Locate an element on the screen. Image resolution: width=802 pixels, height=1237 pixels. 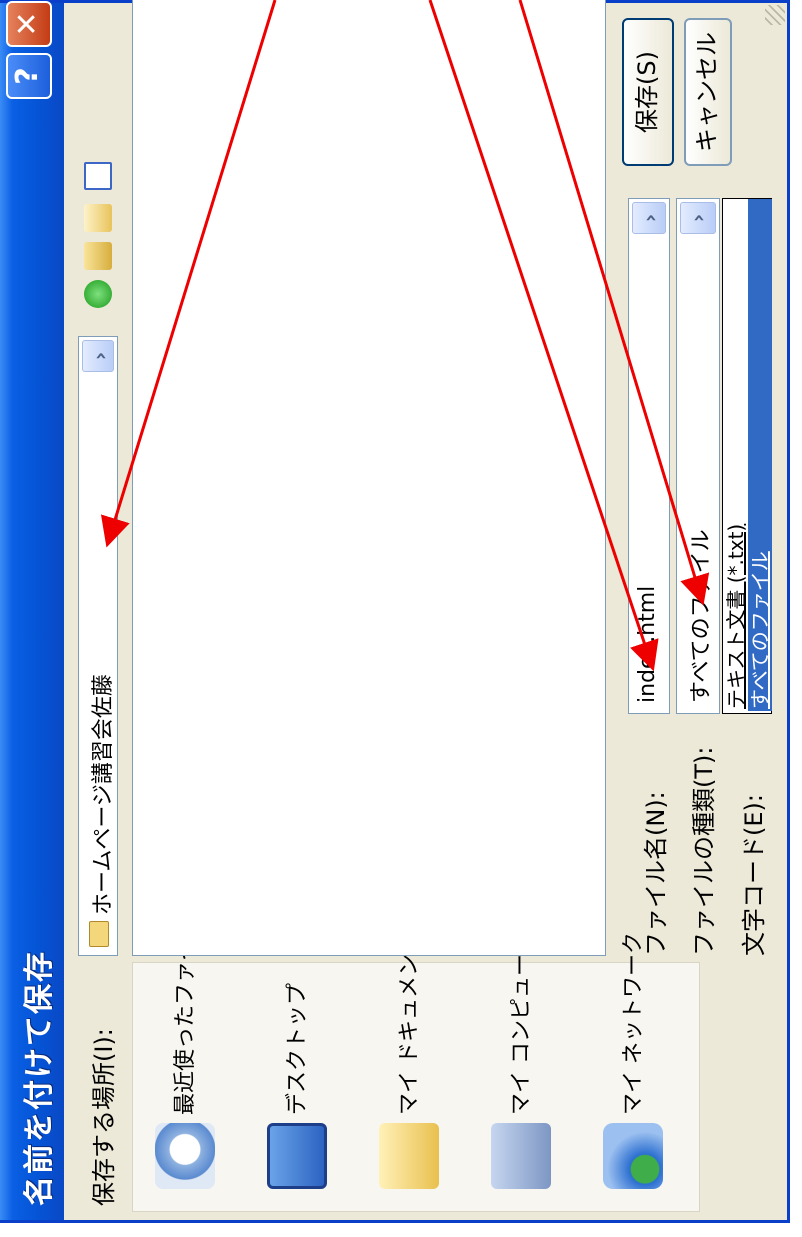
place-label: マイ ネットワーク is located at coordinates (633, 1023).